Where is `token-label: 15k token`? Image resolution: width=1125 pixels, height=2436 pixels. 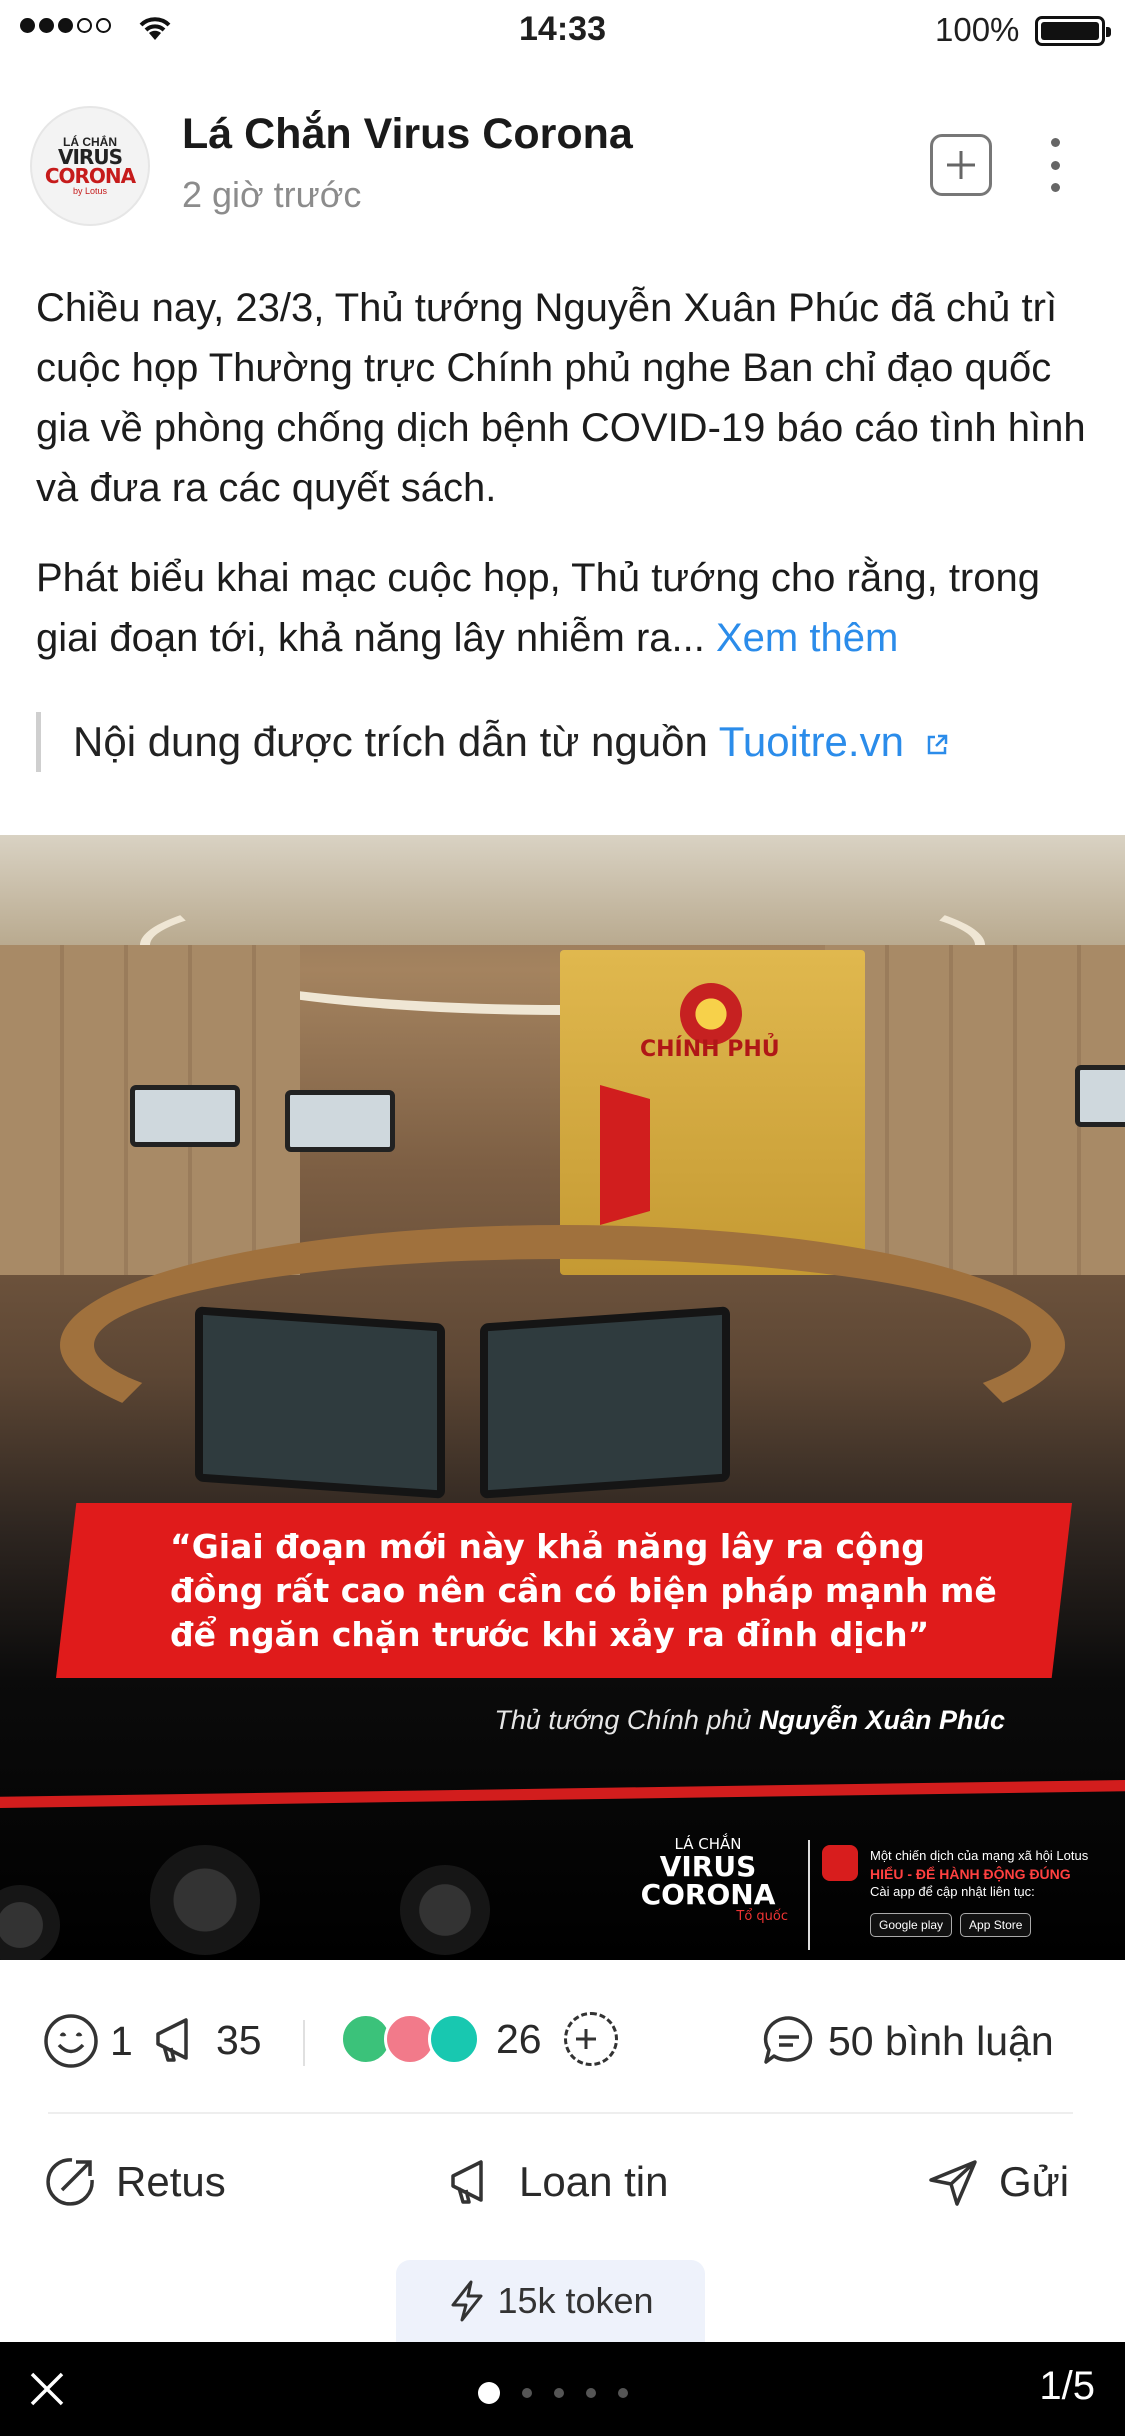
token-label: 15k token is located at coordinates (575, 2300).